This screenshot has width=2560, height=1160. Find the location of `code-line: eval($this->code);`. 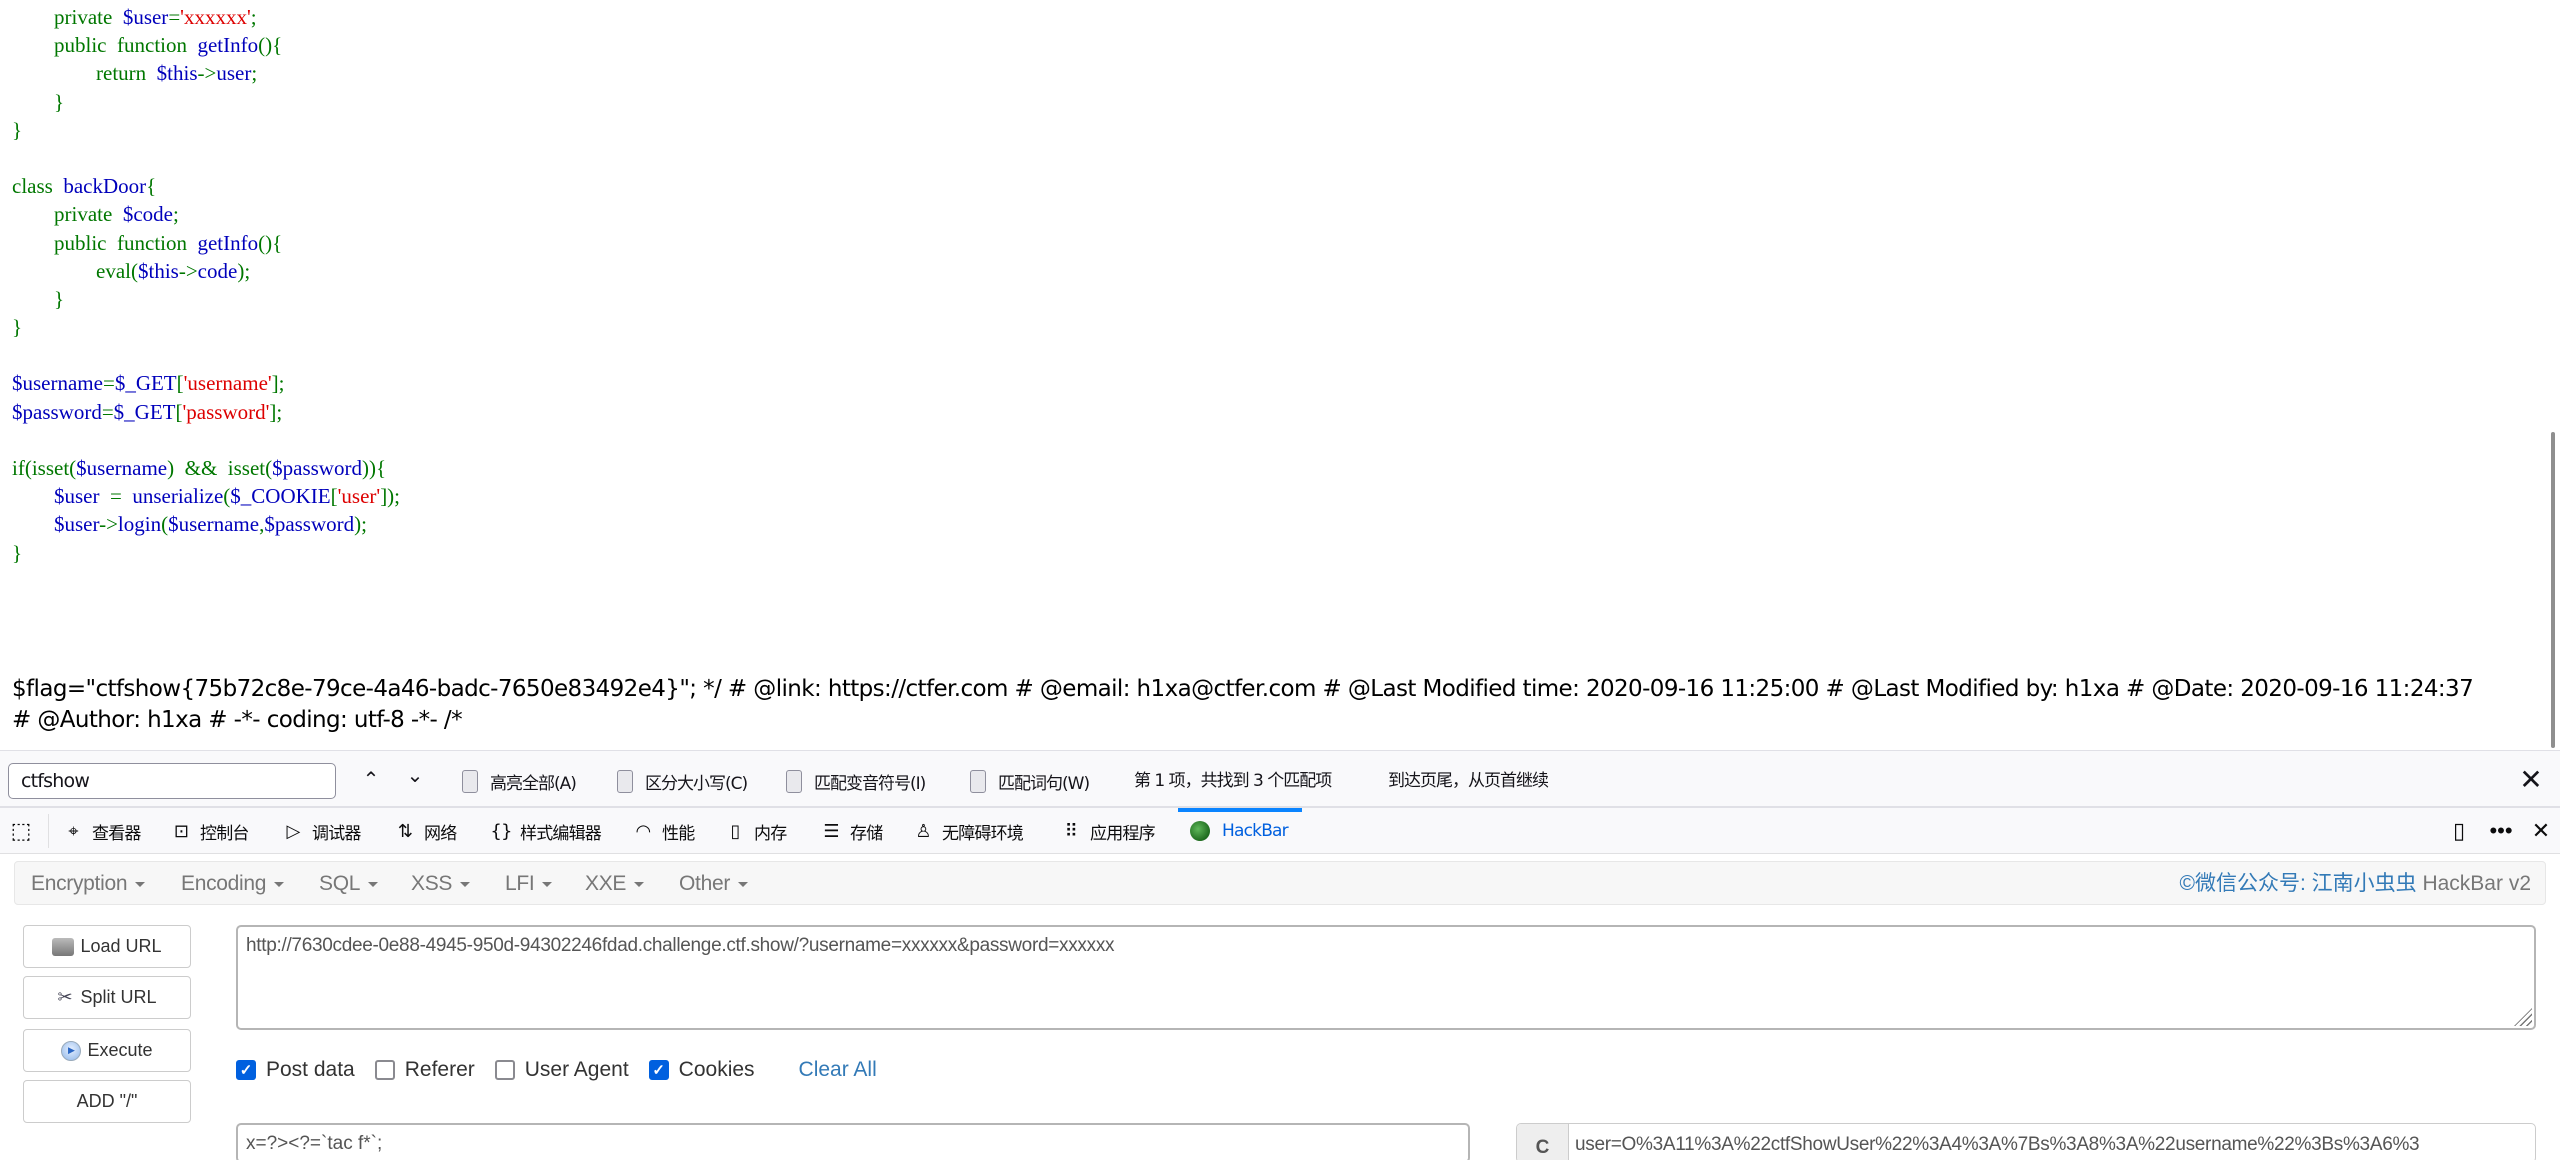

code-line: eval($this->code); is located at coordinates (206, 271).